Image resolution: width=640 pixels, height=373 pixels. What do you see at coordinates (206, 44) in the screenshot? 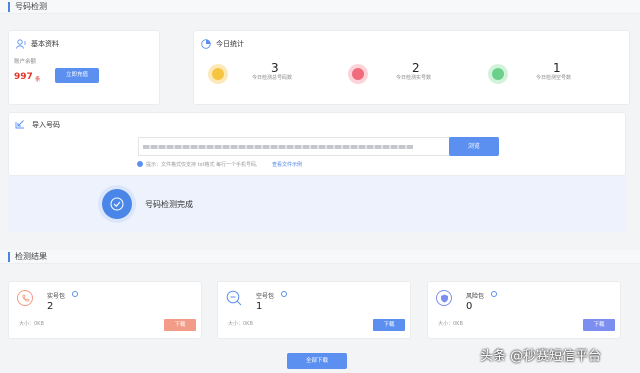
I see `pie-chart-icon` at bounding box center [206, 44].